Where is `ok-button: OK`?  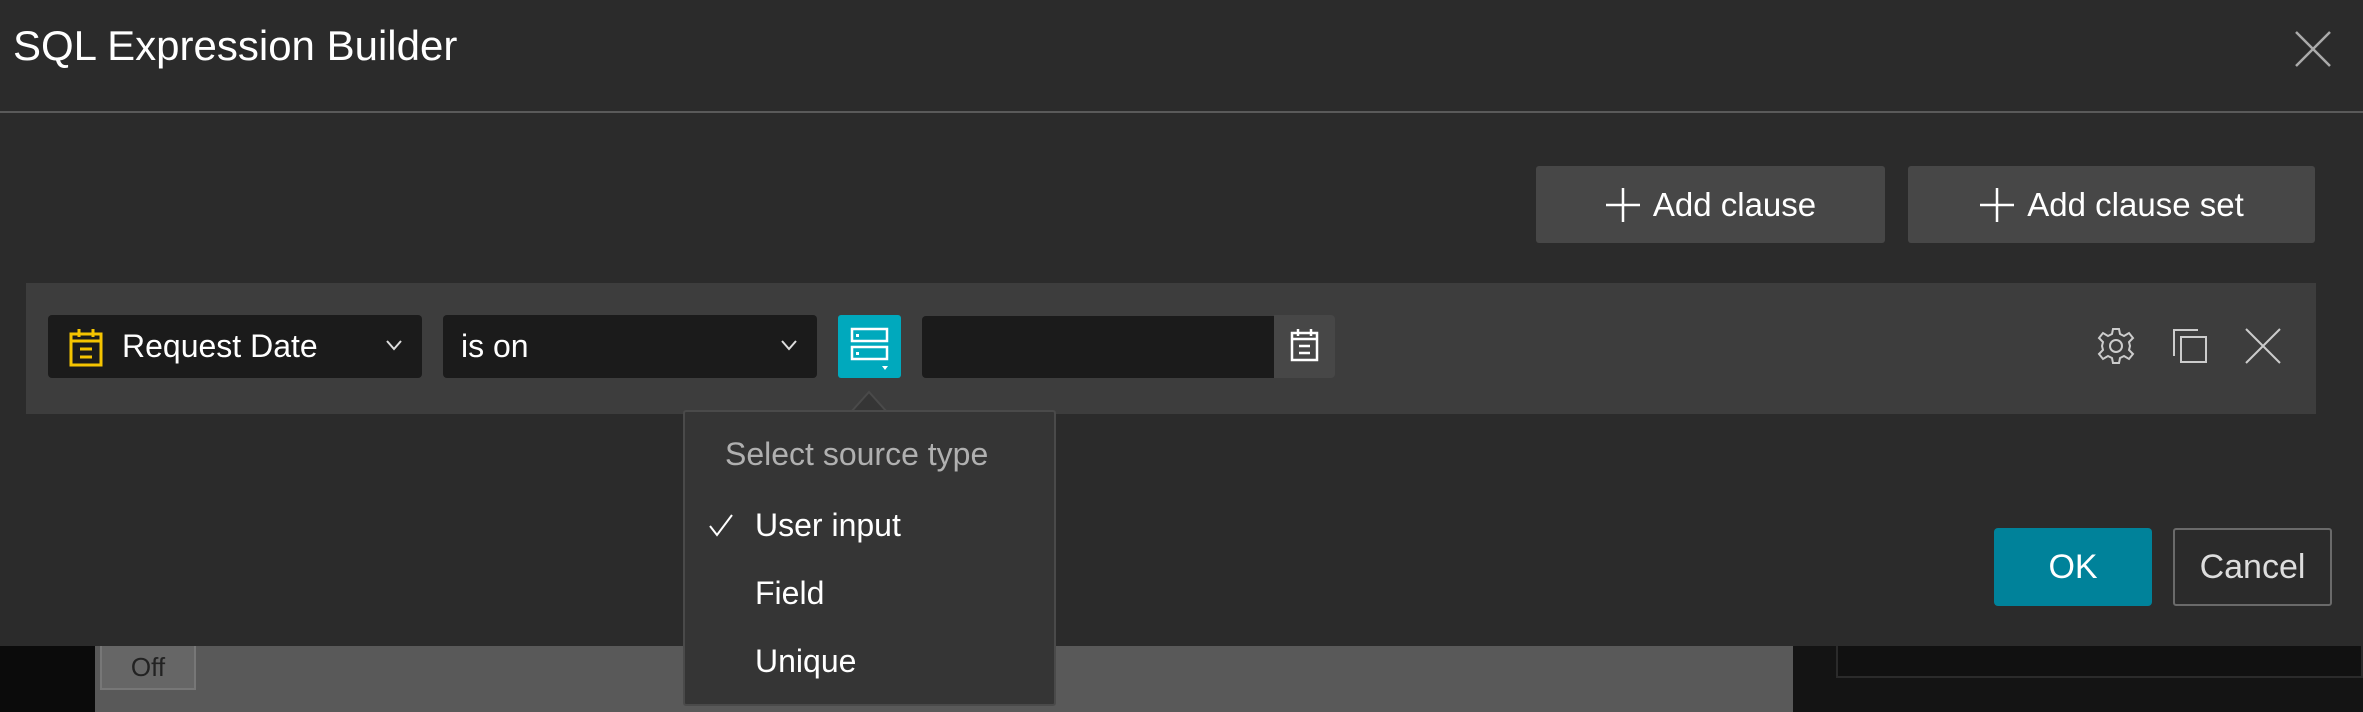
ok-button: OK is located at coordinates (2073, 567).